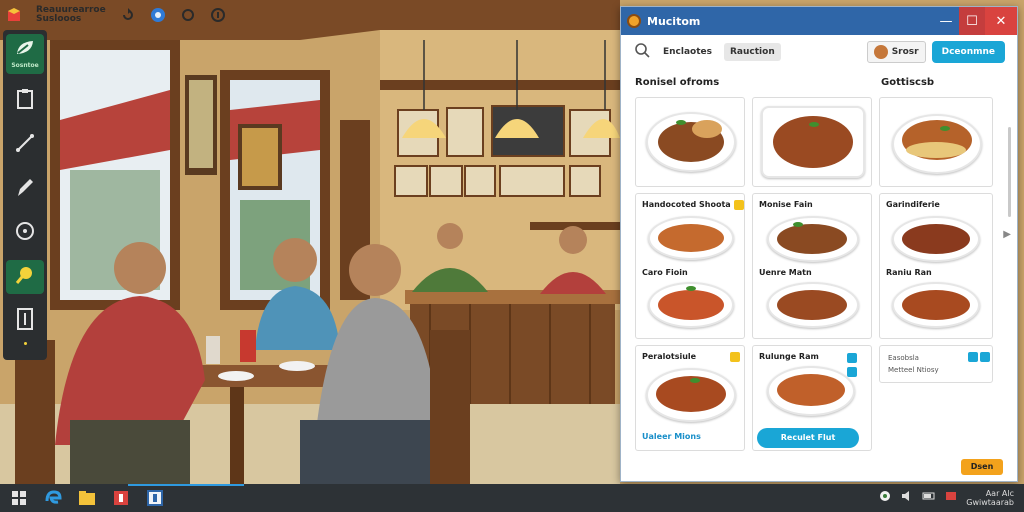 The width and height of the screenshot is (1024, 512). What do you see at coordinates (634, 21) in the screenshot?
I see `app-logo-icon` at bounding box center [634, 21].